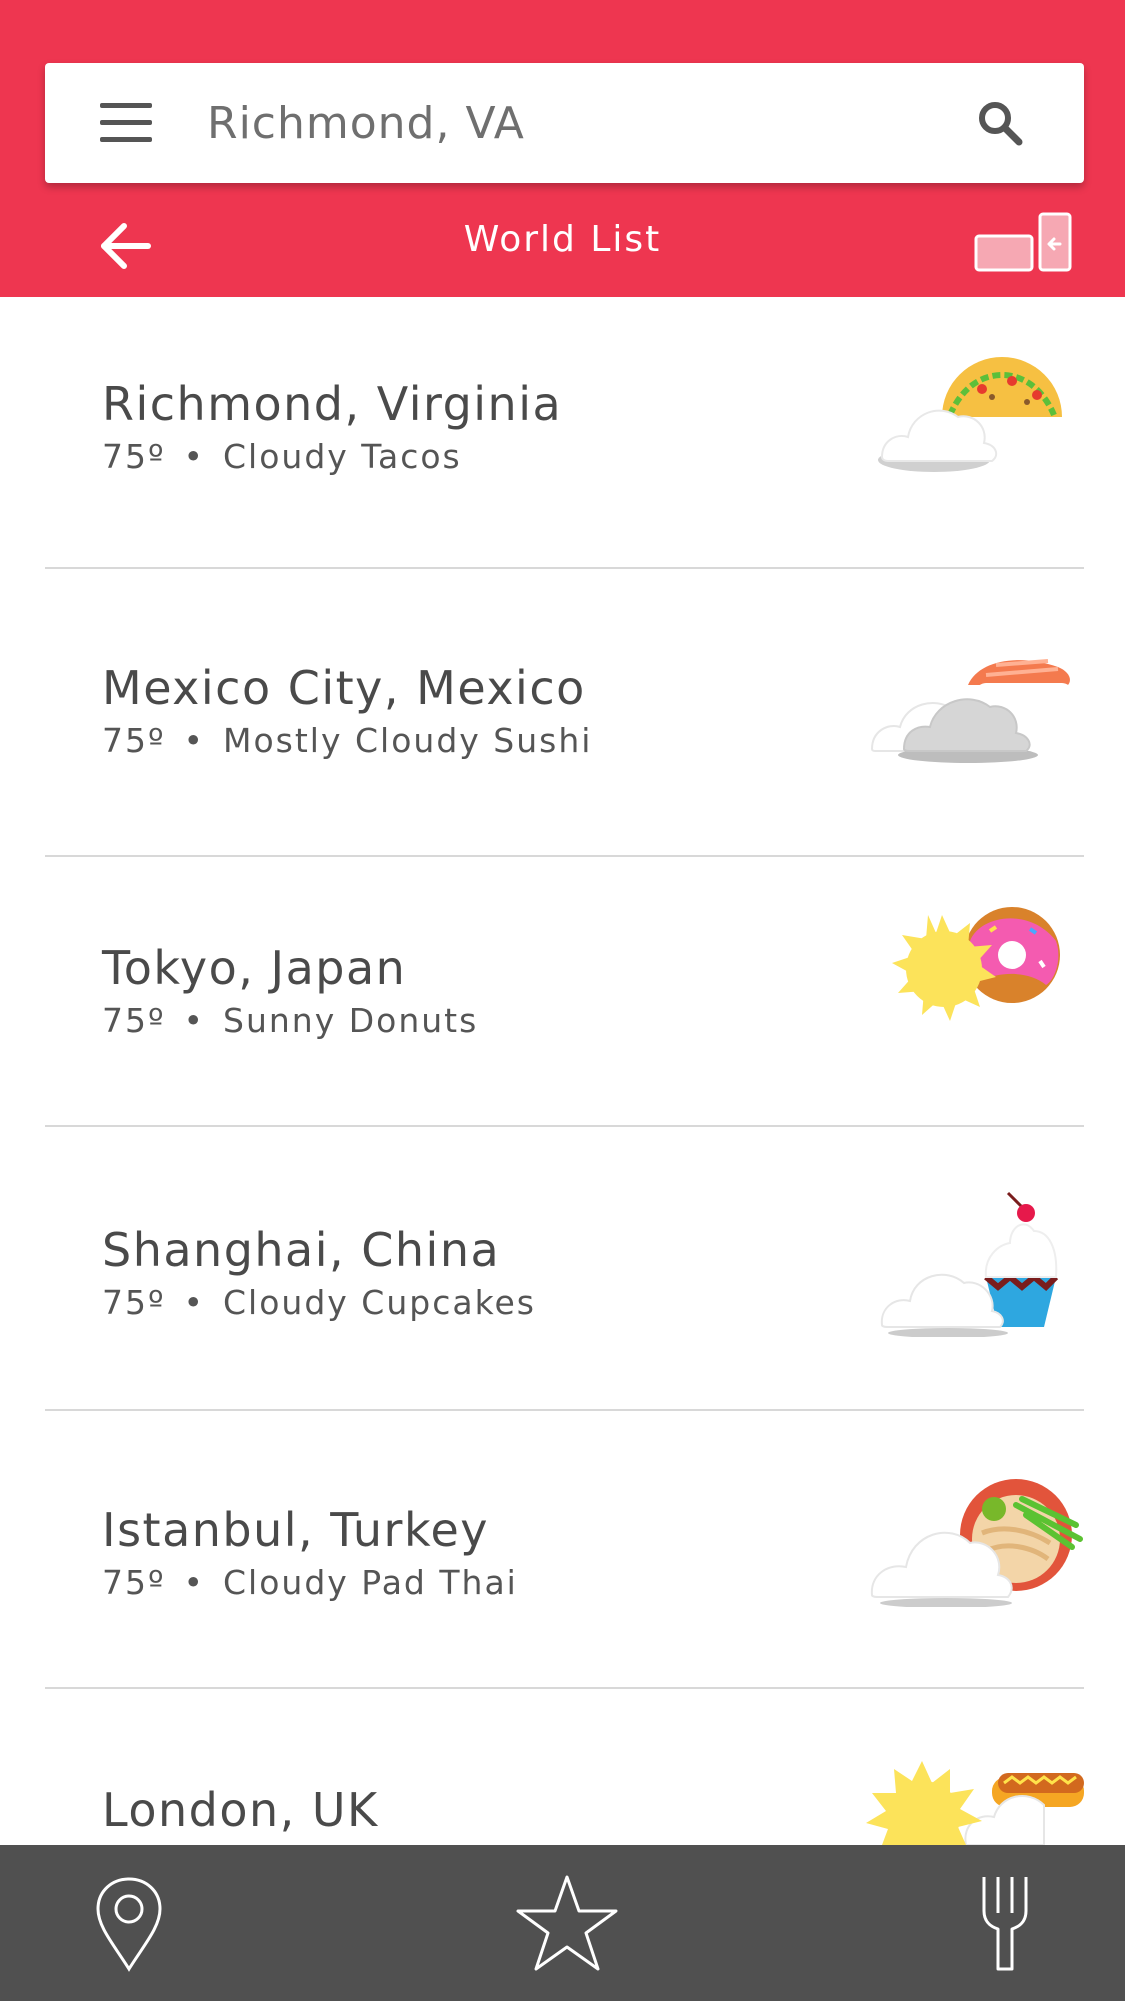  I want to click on condition: Cloudy Pad Thai, so click(370, 1582).